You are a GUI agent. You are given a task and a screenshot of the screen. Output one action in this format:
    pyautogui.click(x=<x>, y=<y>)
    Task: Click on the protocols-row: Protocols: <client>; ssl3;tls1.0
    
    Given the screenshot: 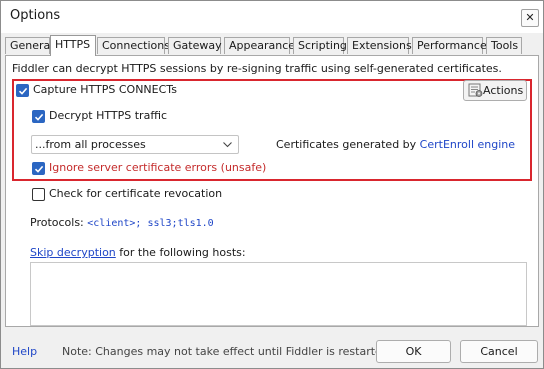 What is the action you would take?
    pyautogui.click(x=122, y=222)
    